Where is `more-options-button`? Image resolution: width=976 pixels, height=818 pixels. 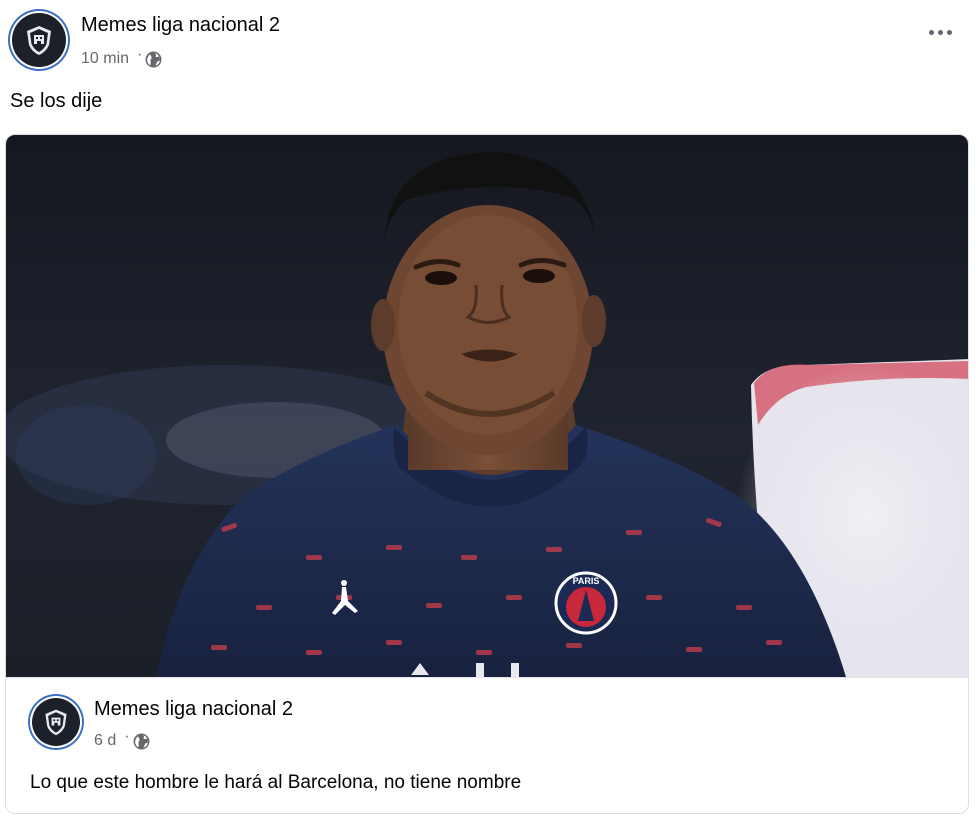 more-options-button is located at coordinates (940, 32).